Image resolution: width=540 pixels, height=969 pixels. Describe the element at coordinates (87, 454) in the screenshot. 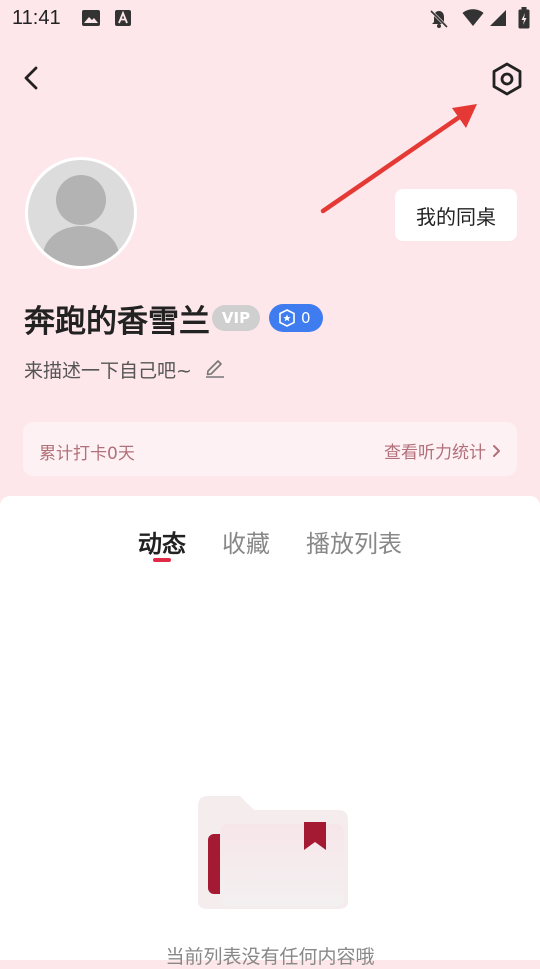

I see `checkin-days-text: 累计打卡0天` at that location.